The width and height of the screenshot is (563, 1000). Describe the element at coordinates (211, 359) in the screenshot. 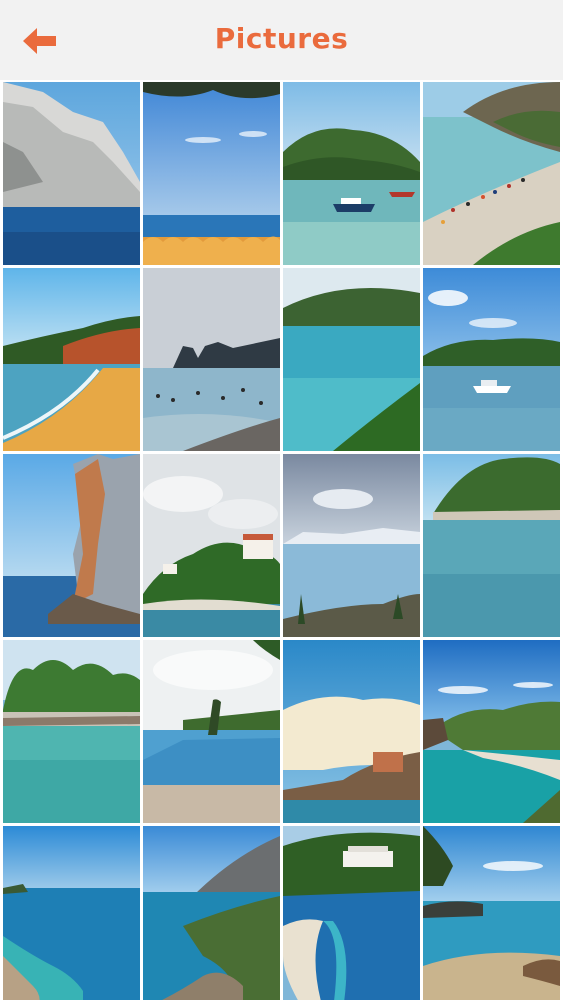

I see `swimmers-rock-arch-photo` at that location.